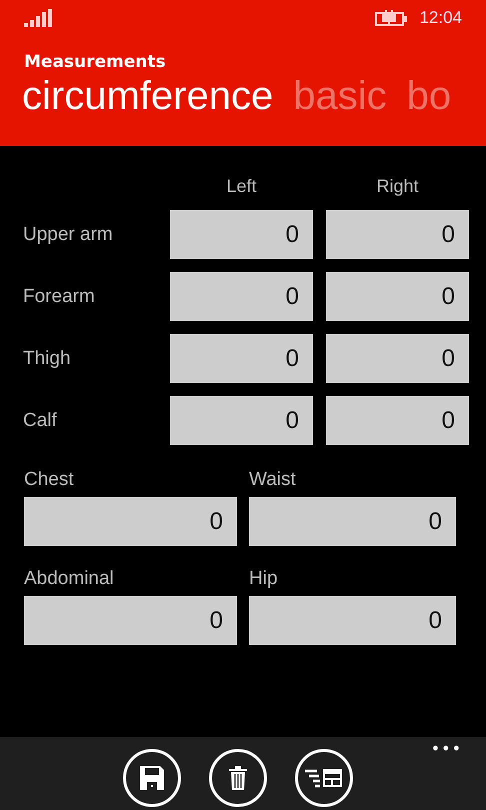 Image resolution: width=486 pixels, height=810 pixels. Describe the element at coordinates (59, 297) in the screenshot. I see `field-label: Forearm` at that location.